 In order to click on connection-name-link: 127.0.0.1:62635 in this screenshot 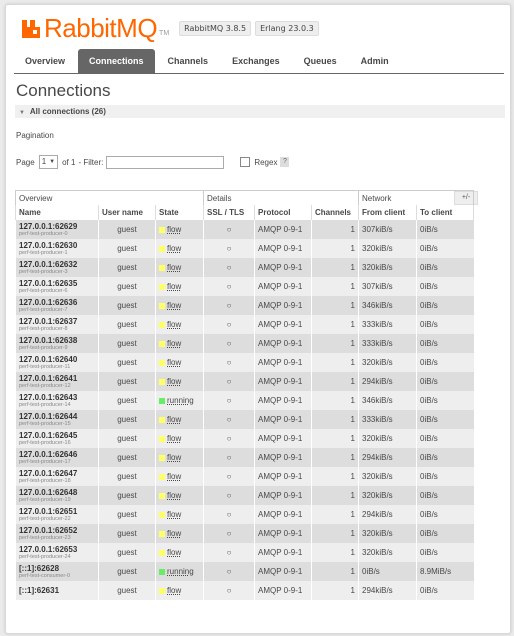, I will do `click(57, 283)`.